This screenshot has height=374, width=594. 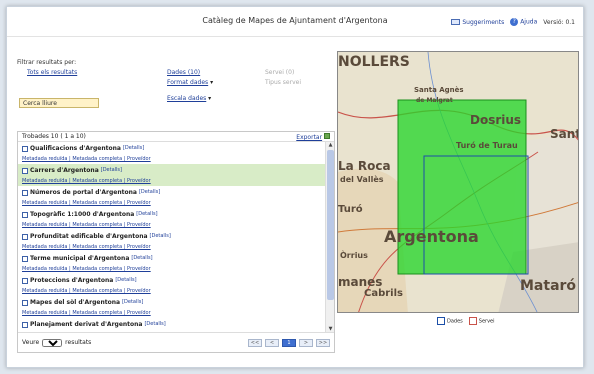 I want to click on legend-servei: Servei, so click(x=481, y=321).